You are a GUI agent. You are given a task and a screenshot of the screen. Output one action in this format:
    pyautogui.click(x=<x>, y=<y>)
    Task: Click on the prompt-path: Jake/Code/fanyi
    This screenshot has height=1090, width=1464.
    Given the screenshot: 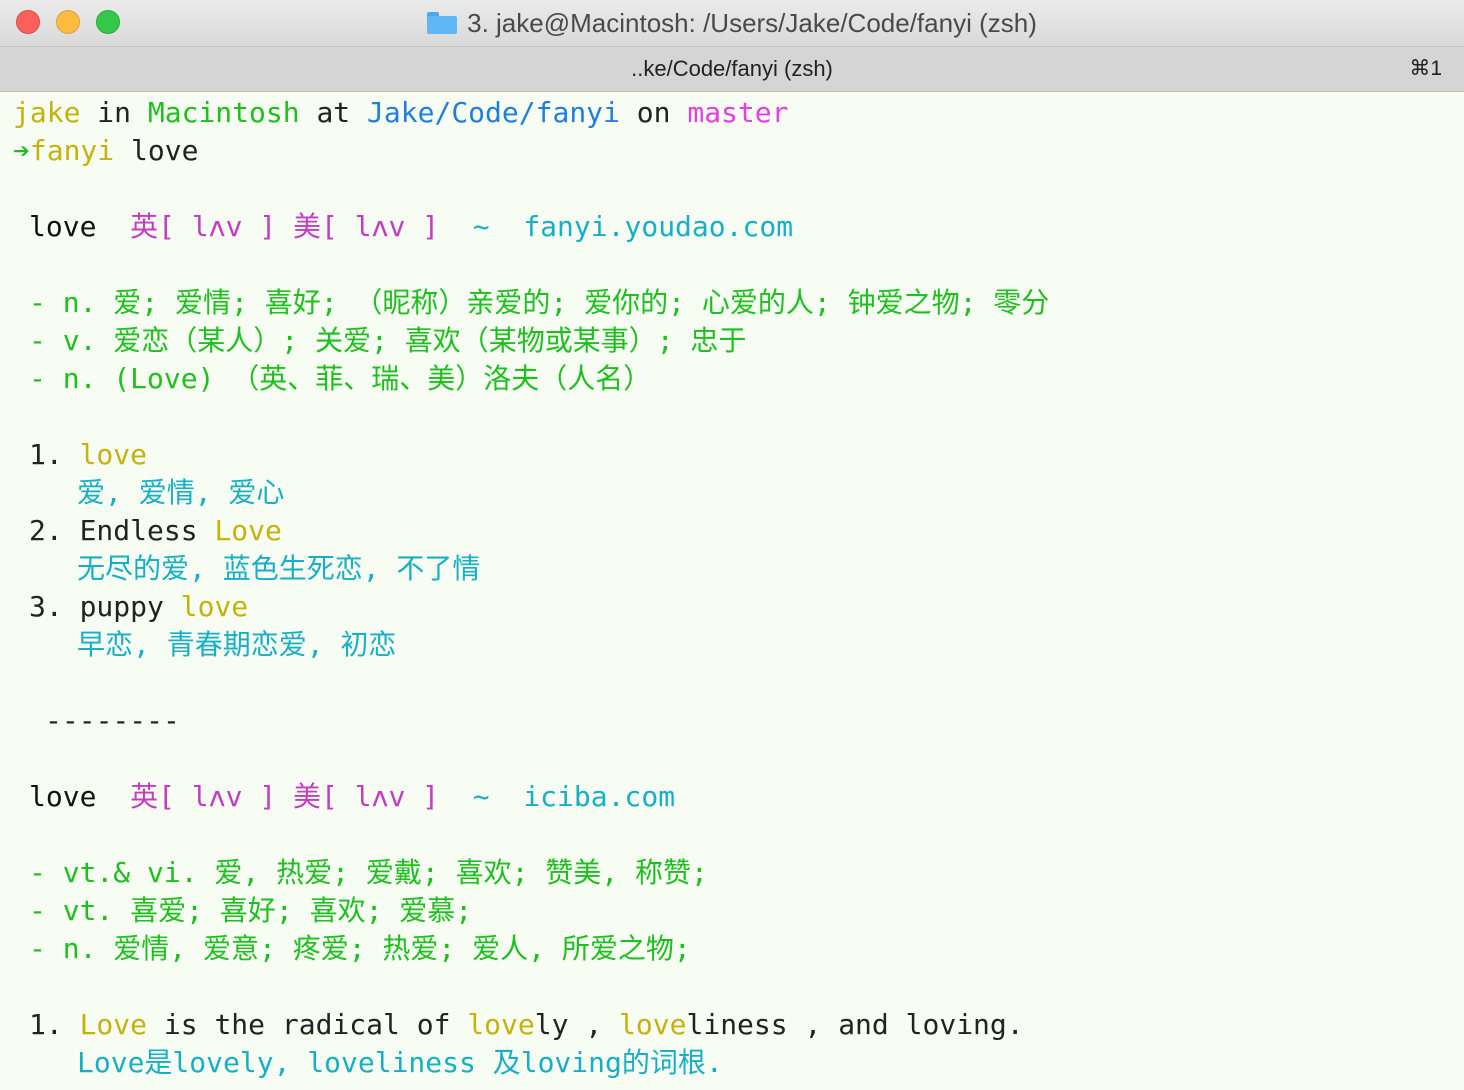 What is the action you would take?
    pyautogui.click(x=493, y=112)
    